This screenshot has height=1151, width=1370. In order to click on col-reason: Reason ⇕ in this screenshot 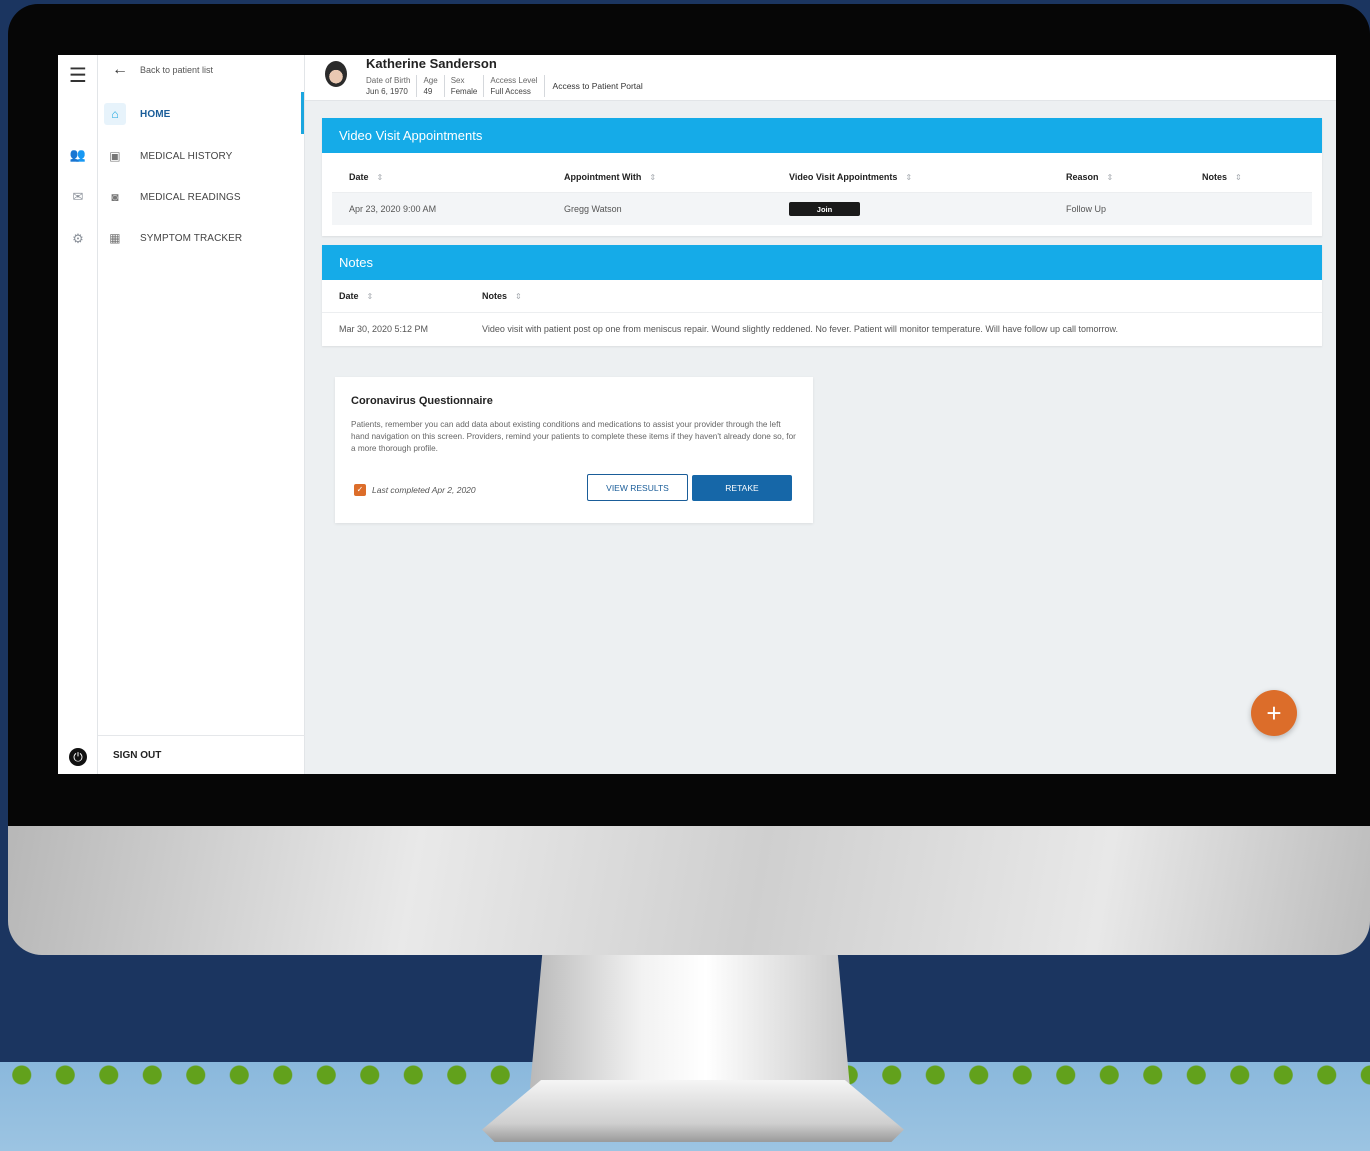, I will do `click(1089, 177)`.